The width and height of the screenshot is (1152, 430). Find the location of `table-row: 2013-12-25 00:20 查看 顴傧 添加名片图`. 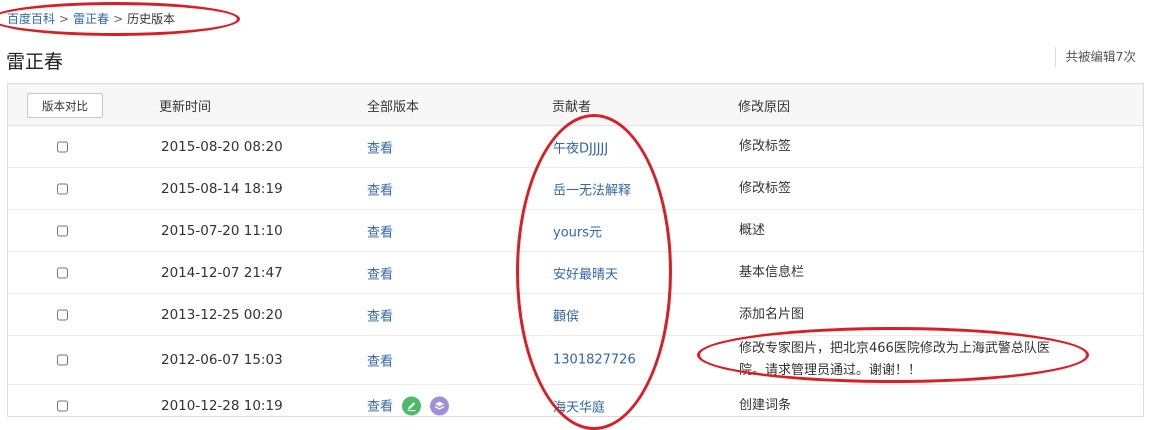

table-row: 2013-12-25 00:20 查看 顴傧 添加名片图 is located at coordinates (575, 315).